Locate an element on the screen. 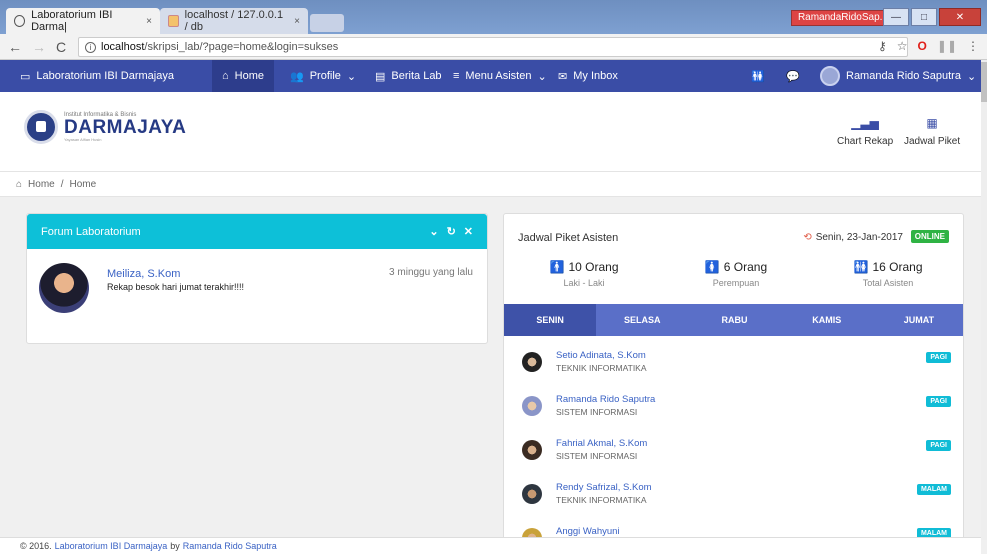 The height and width of the screenshot is (554, 987). collapse-icon: ⌄ is located at coordinates (433, 231).